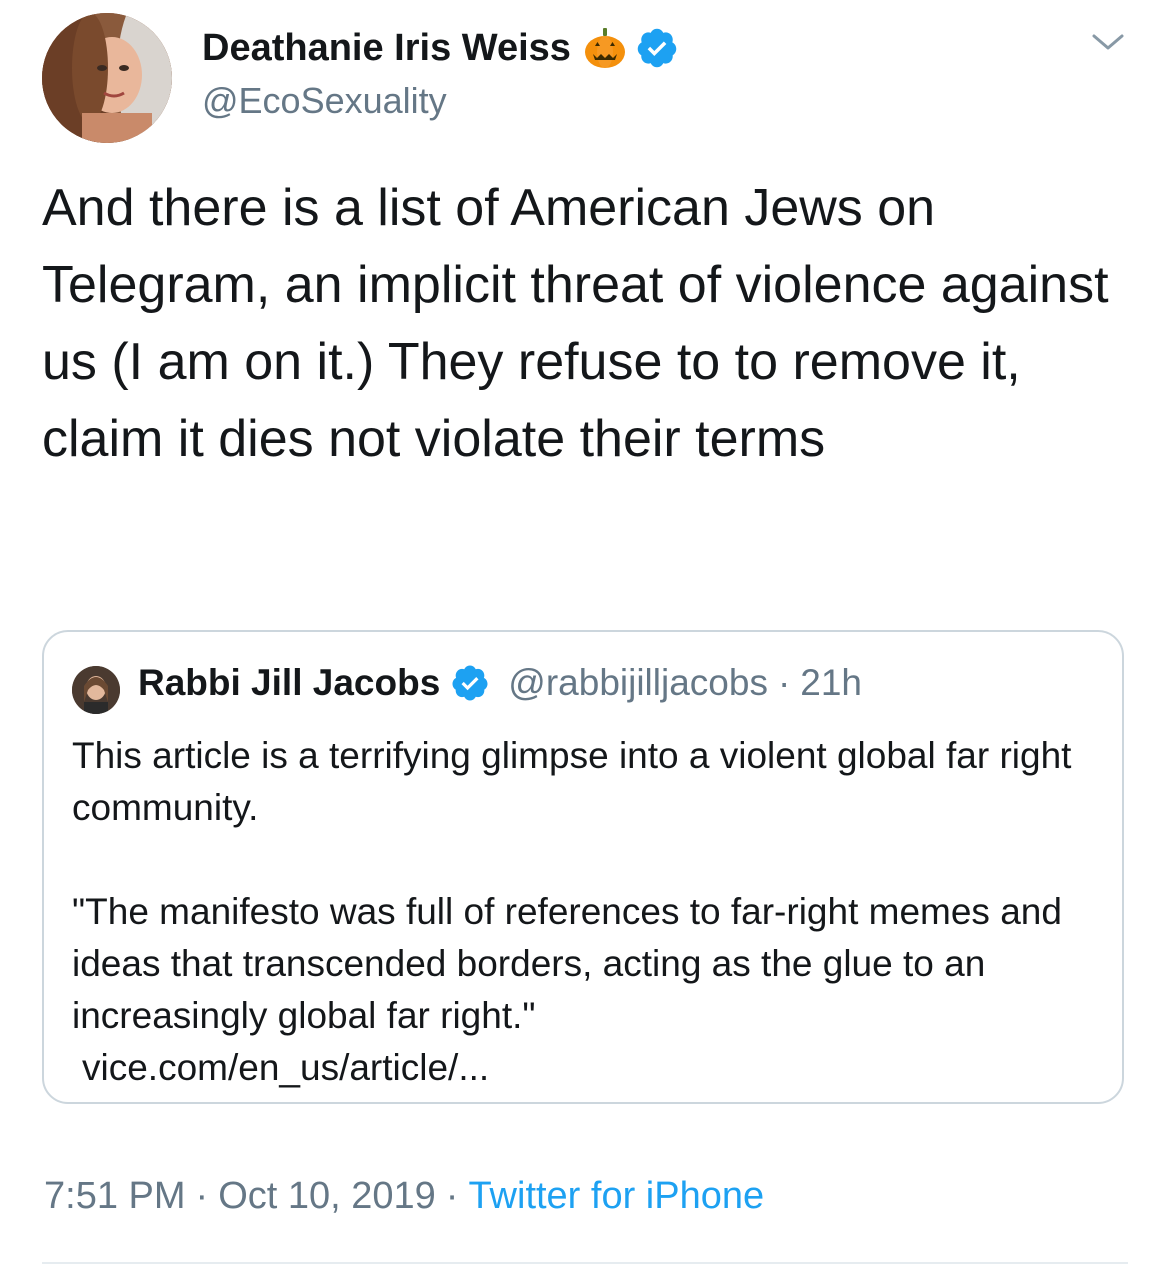  I want to click on quoted-author-name: Rabbi Jill Jacobs, so click(289, 683).